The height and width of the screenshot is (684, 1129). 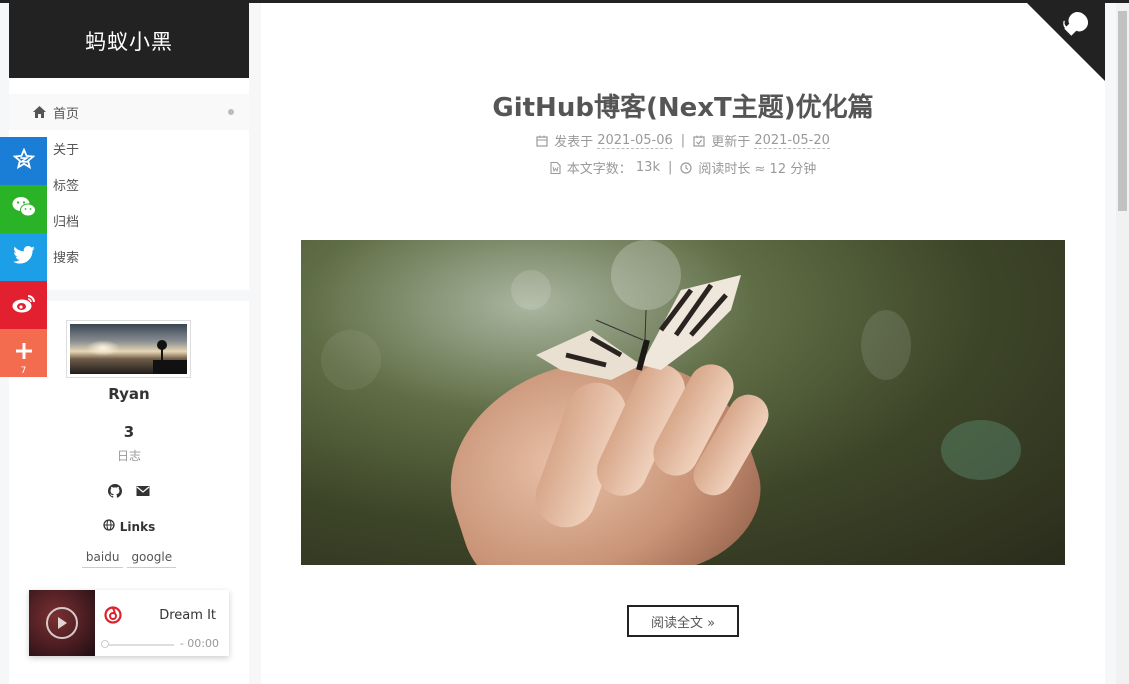 I want to click on site-title: 蚂蚁小黑, so click(x=129, y=41).